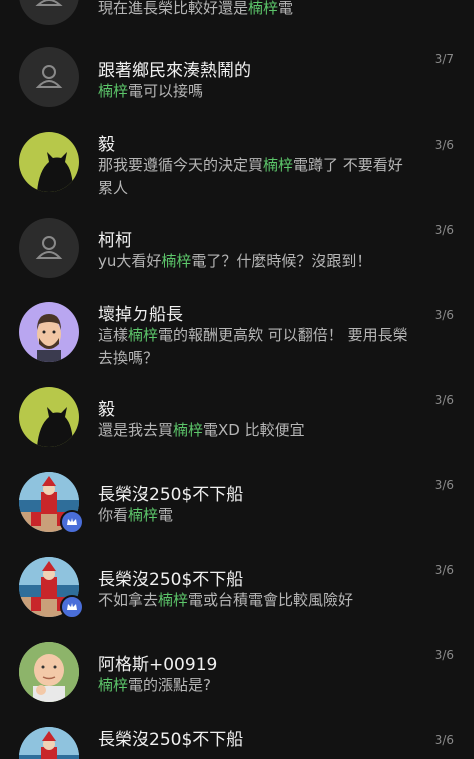  Describe the element at coordinates (49, 743) in the screenshot. I see `santa-beach-avatar-icon` at that location.